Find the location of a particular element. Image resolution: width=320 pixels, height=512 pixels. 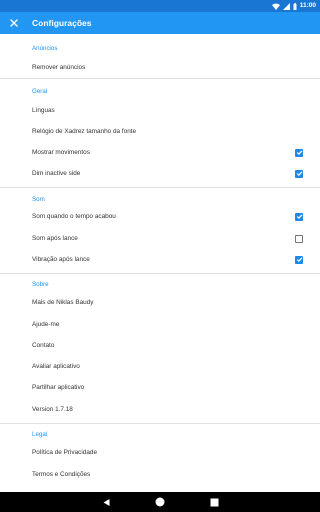

setting-languages: Línguas is located at coordinates (160, 110).